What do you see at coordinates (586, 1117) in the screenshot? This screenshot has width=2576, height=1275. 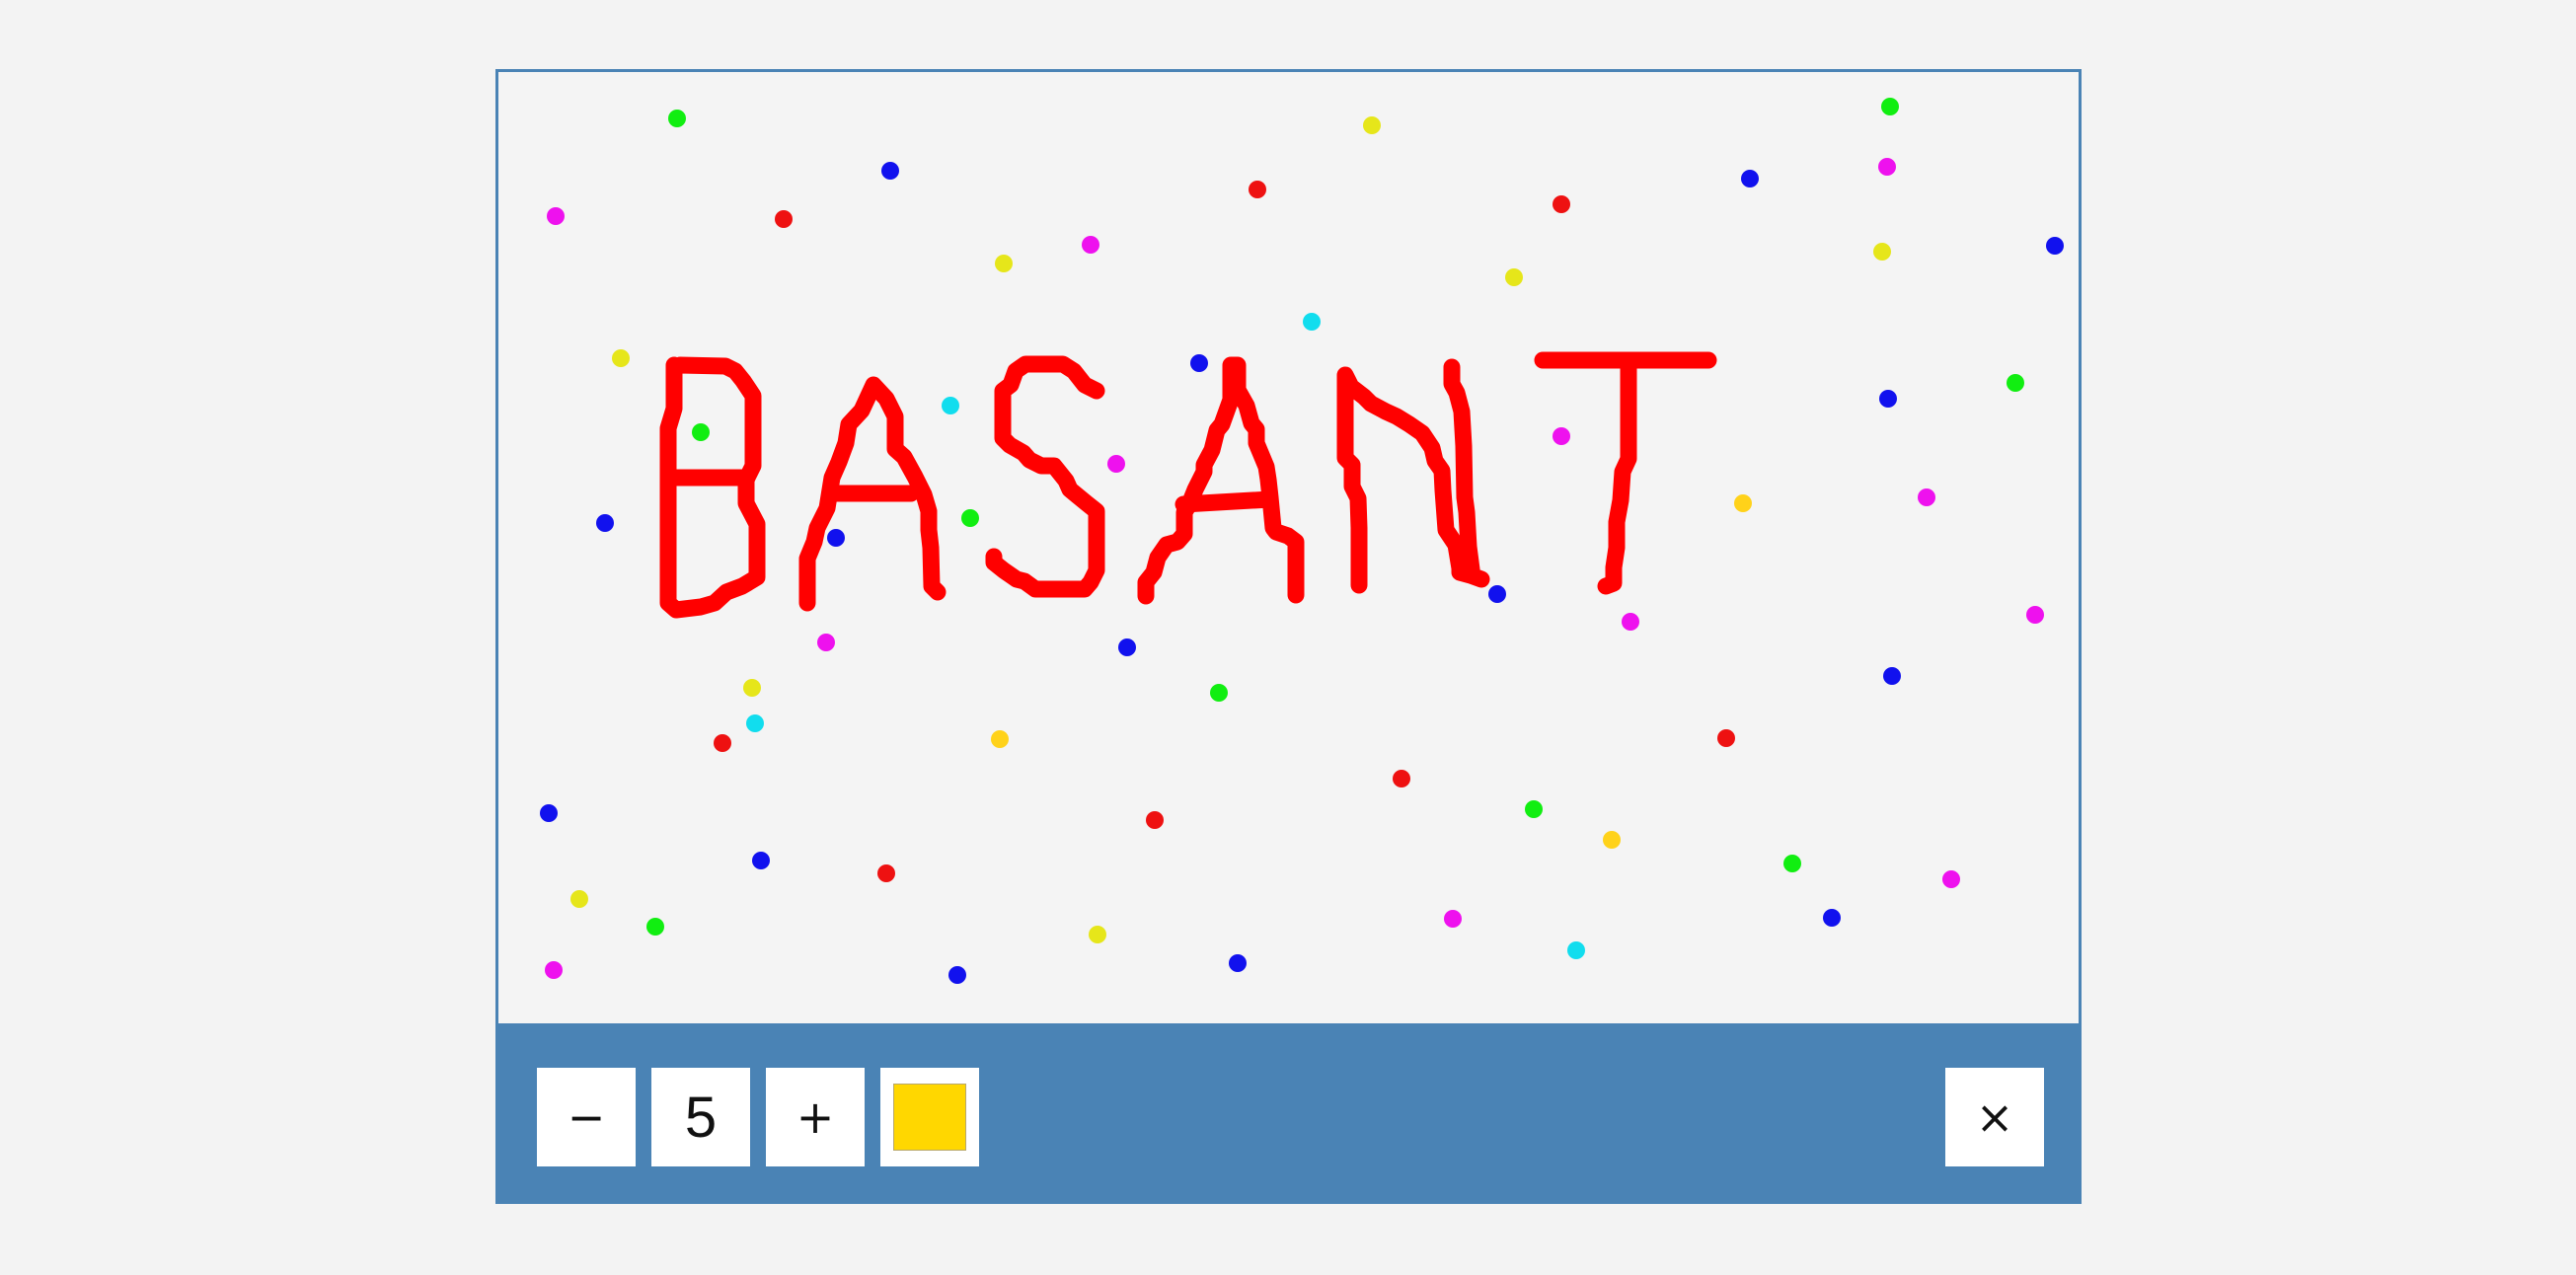 I see `decrease-brush-size-button: −` at bounding box center [586, 1117].